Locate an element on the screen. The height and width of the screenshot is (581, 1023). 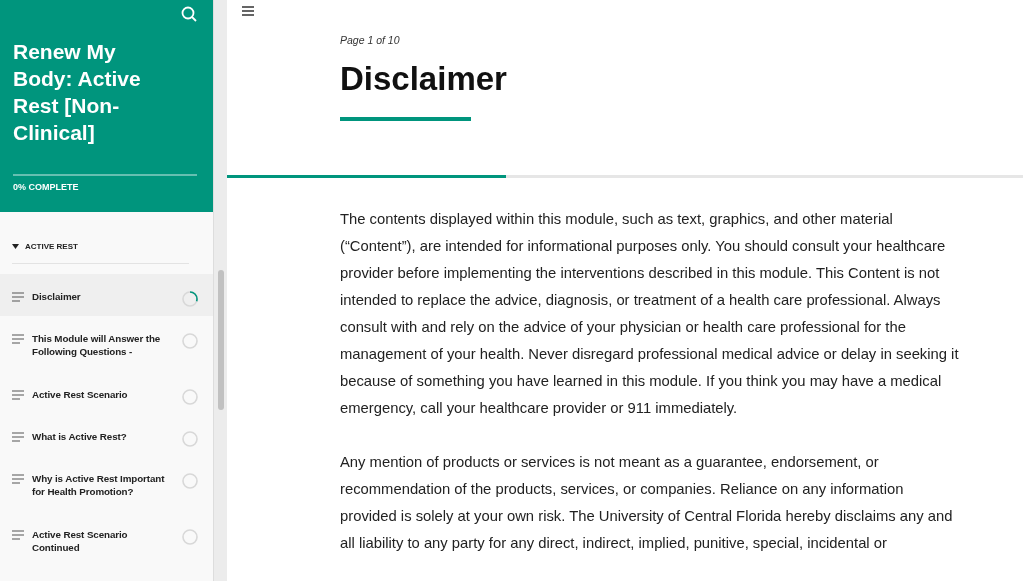
page-title: Disclaimer is located at coordinates (424, 79).